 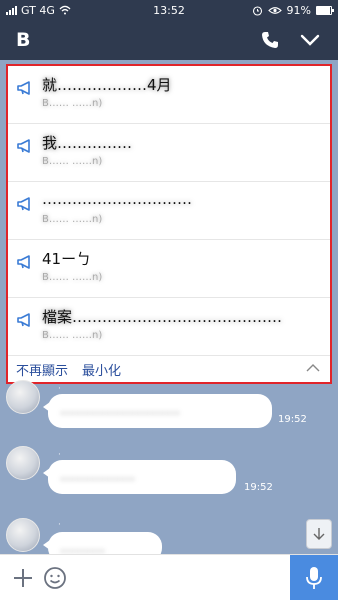 What do you see at coordinates (65, 10) in the screenshot?
I see `wifi-icon` at bounding box center [65, 10].